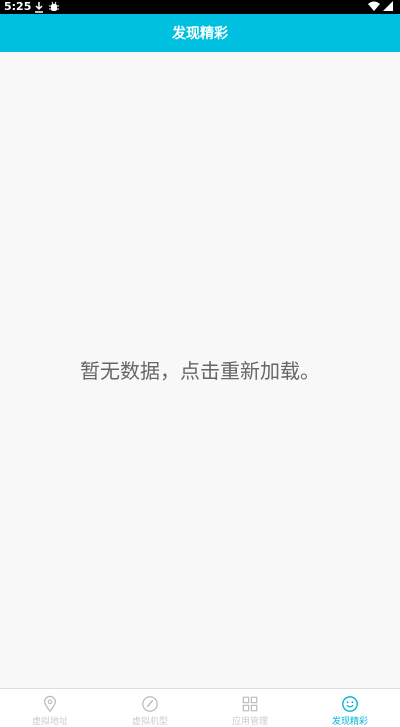 This screenshot has width=400, height=727. What do you see at coordinates (49, 722) in the screenshot?
I see `tab-label: 虚拟地址` at bounding box center [49, 722].